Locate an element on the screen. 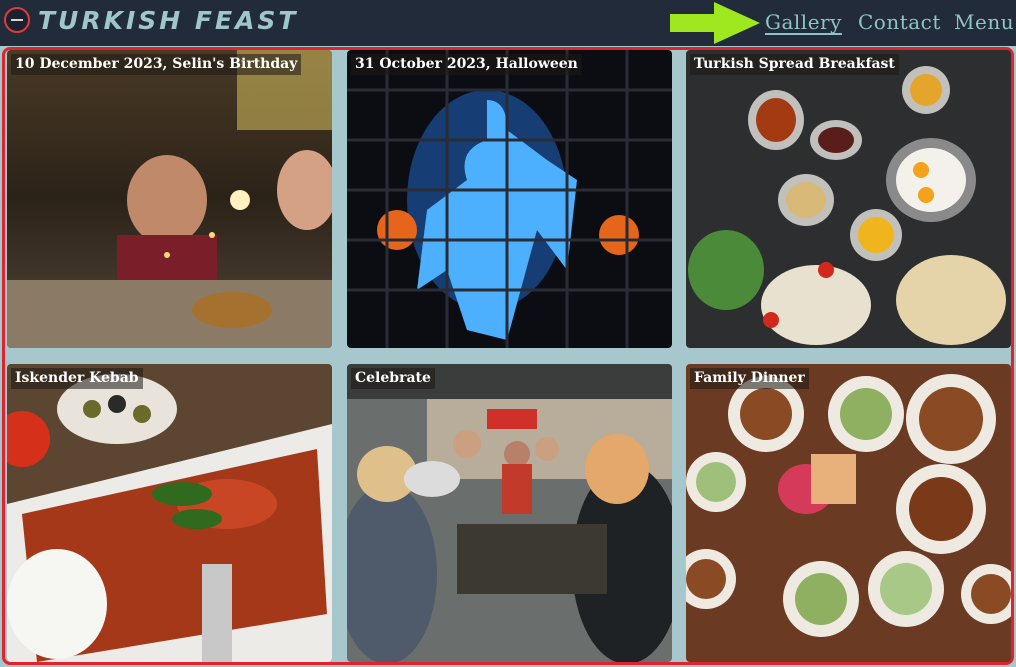 Image resolution: width=1016 pixels, height=667 pixels. gallery-item-iskender: Iskender Kebab is located at coordinates (169, 513).